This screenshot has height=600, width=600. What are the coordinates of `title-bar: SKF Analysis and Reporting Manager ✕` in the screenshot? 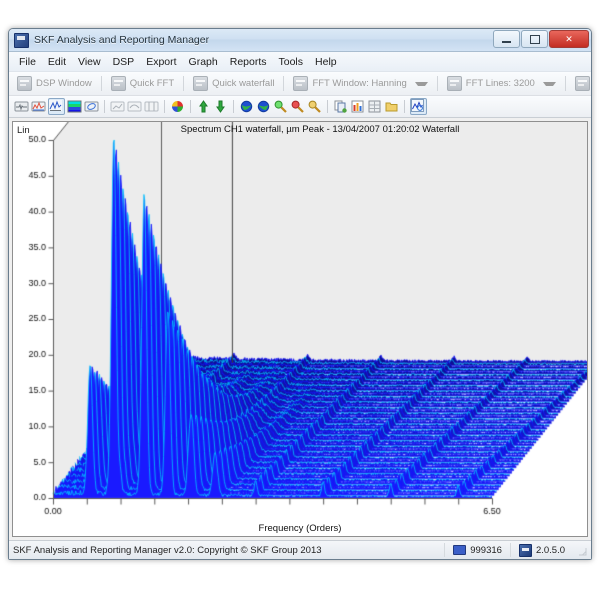 It's located at (300, 40).